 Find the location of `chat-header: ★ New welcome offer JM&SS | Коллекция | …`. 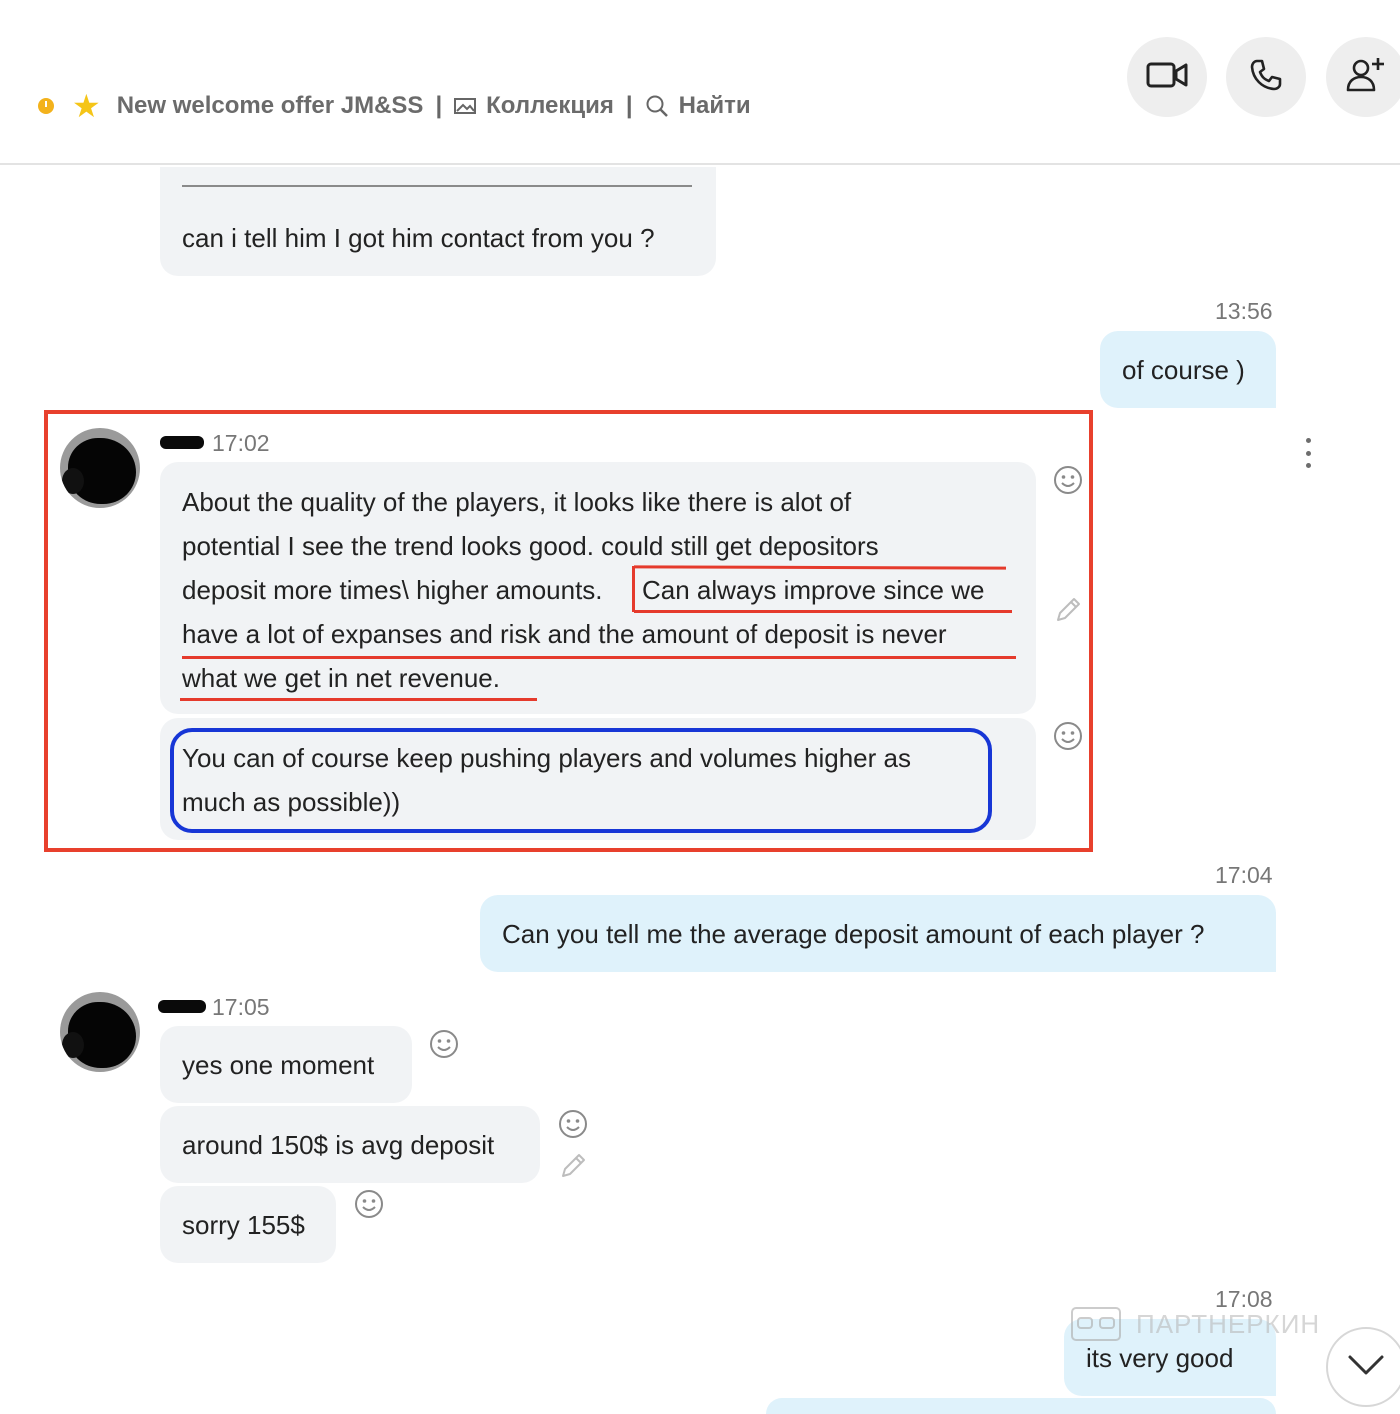

chat-header: ★ New welcome offer JM&SS | Коллекция | … is located at coordinates (700, 82).